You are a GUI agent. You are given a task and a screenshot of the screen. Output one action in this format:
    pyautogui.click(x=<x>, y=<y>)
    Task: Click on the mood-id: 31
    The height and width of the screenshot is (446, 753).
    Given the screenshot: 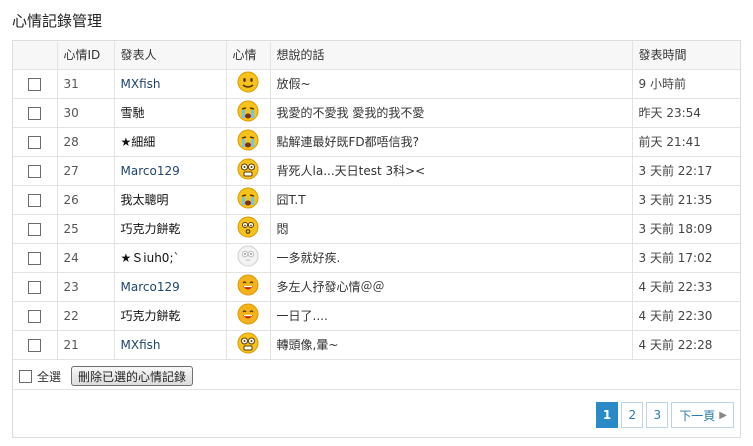 What is the action you would take?
    pyautogui.click(x=86, y=84)
    